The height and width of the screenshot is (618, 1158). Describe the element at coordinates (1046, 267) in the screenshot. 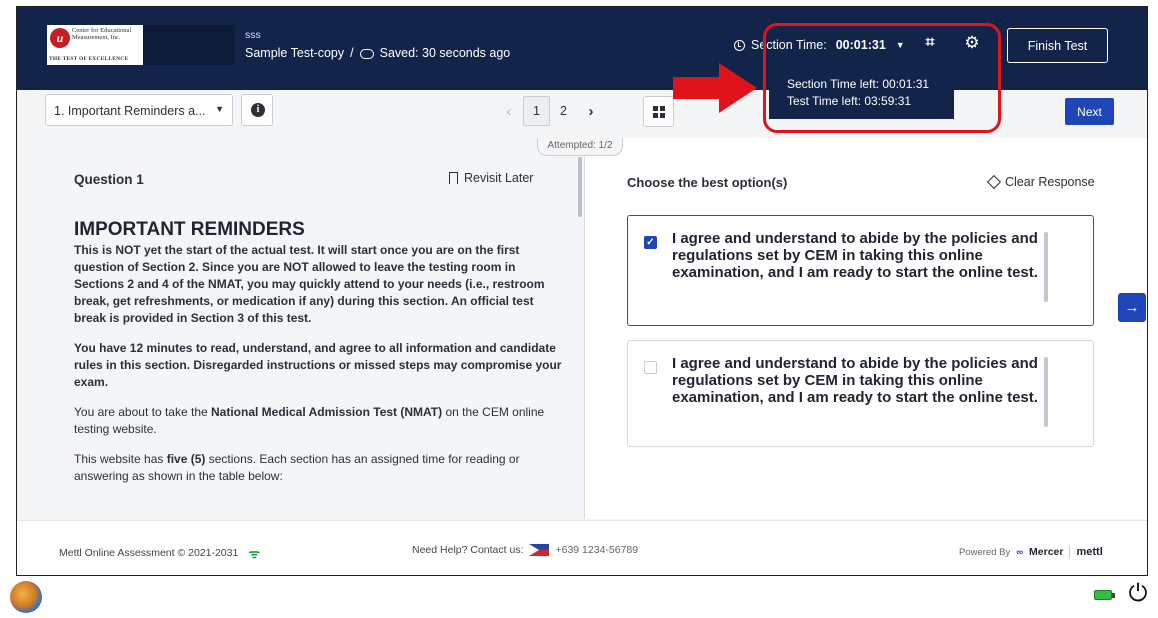

I see `option-1-scrollbar` at that location.